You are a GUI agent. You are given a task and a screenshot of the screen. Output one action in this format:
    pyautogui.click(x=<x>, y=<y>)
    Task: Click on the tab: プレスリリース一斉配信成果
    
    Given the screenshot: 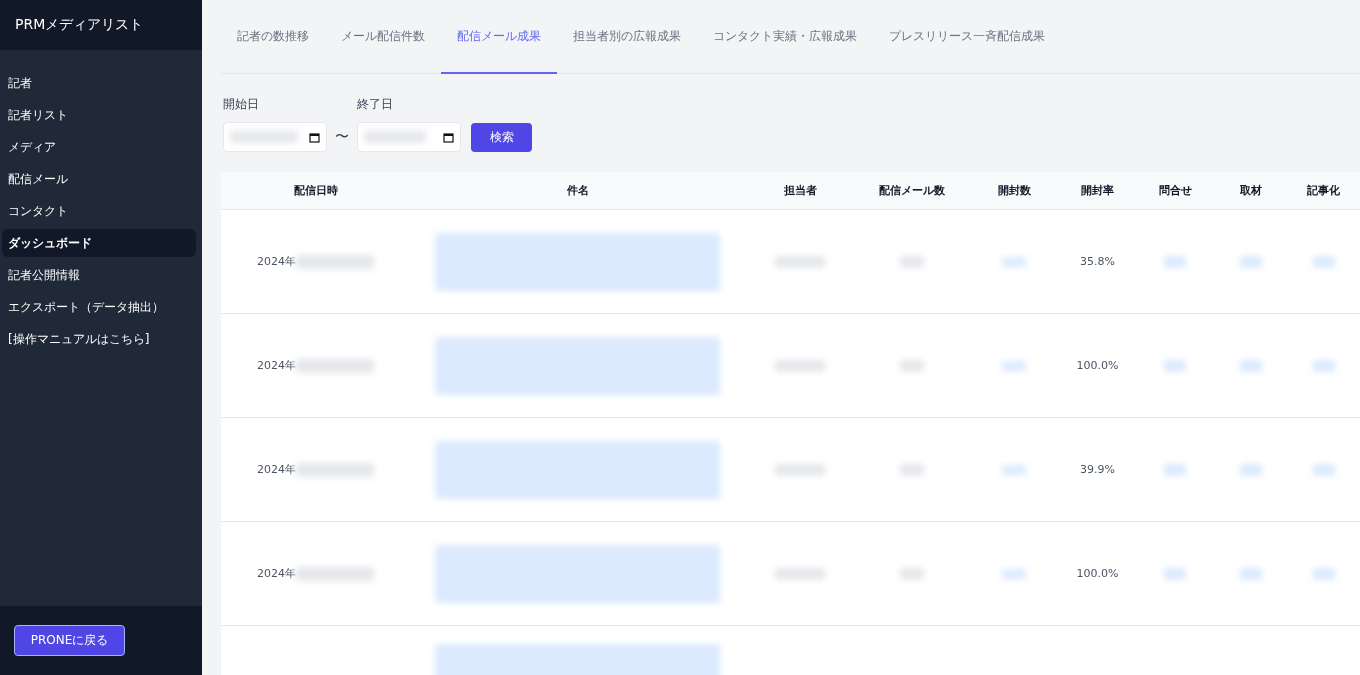 What is the action you would take?
    pyautogui.click(x=967, y=37)
    